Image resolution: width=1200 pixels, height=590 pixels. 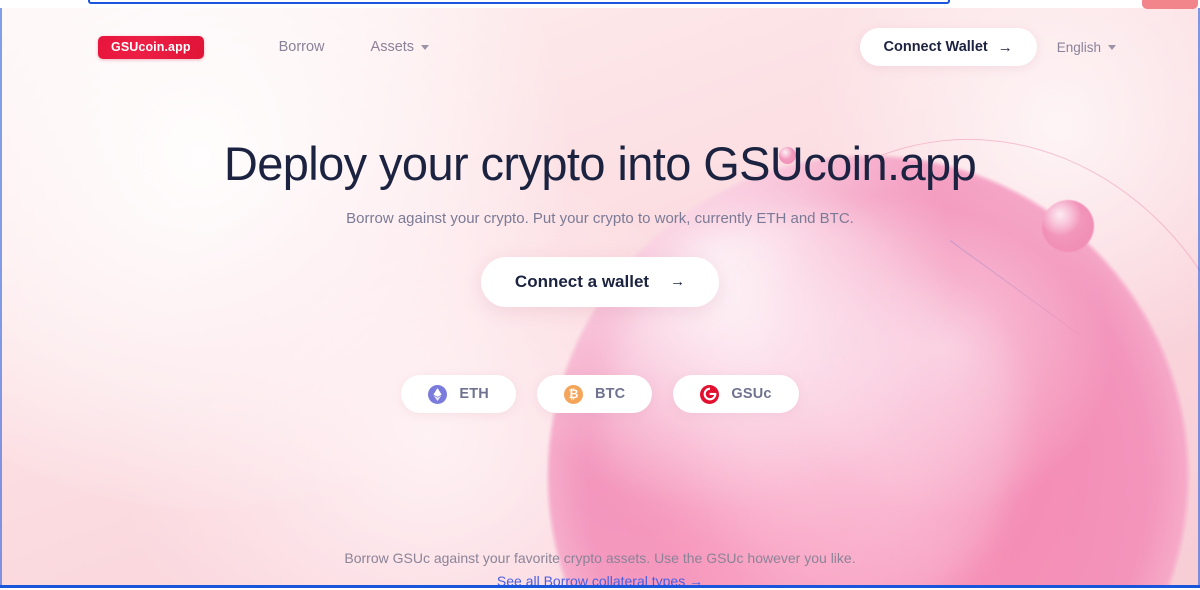 What do you see at coordinates (600, 579) in the screenshot?
I see `see-all-collateral-types-link: See all Borrow collateral types →` at bounding box center [600, 579].